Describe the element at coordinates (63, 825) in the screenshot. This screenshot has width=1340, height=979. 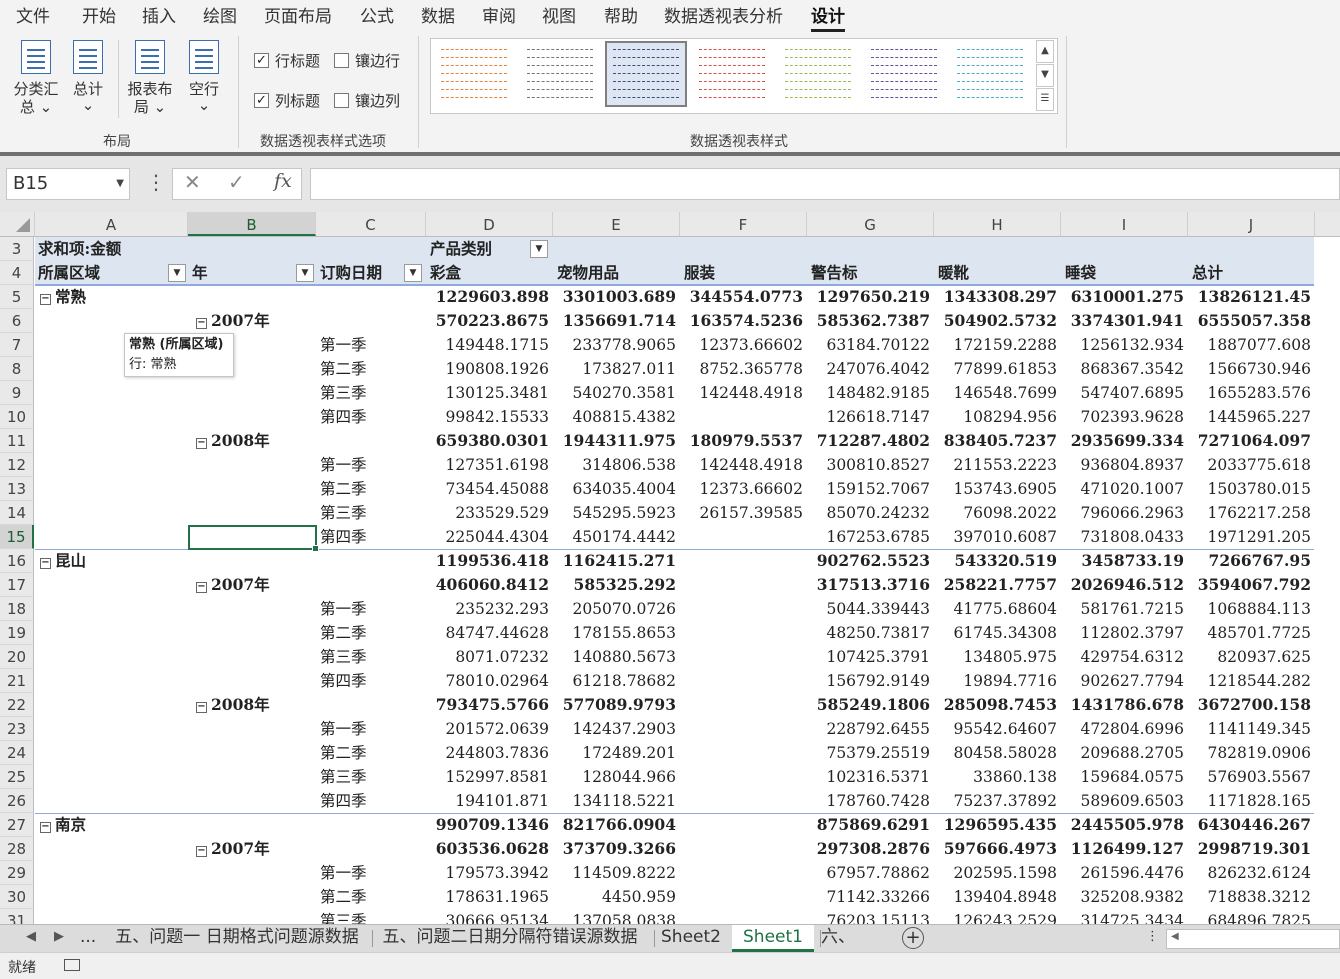
I see `region-label: − 南京` at that location.